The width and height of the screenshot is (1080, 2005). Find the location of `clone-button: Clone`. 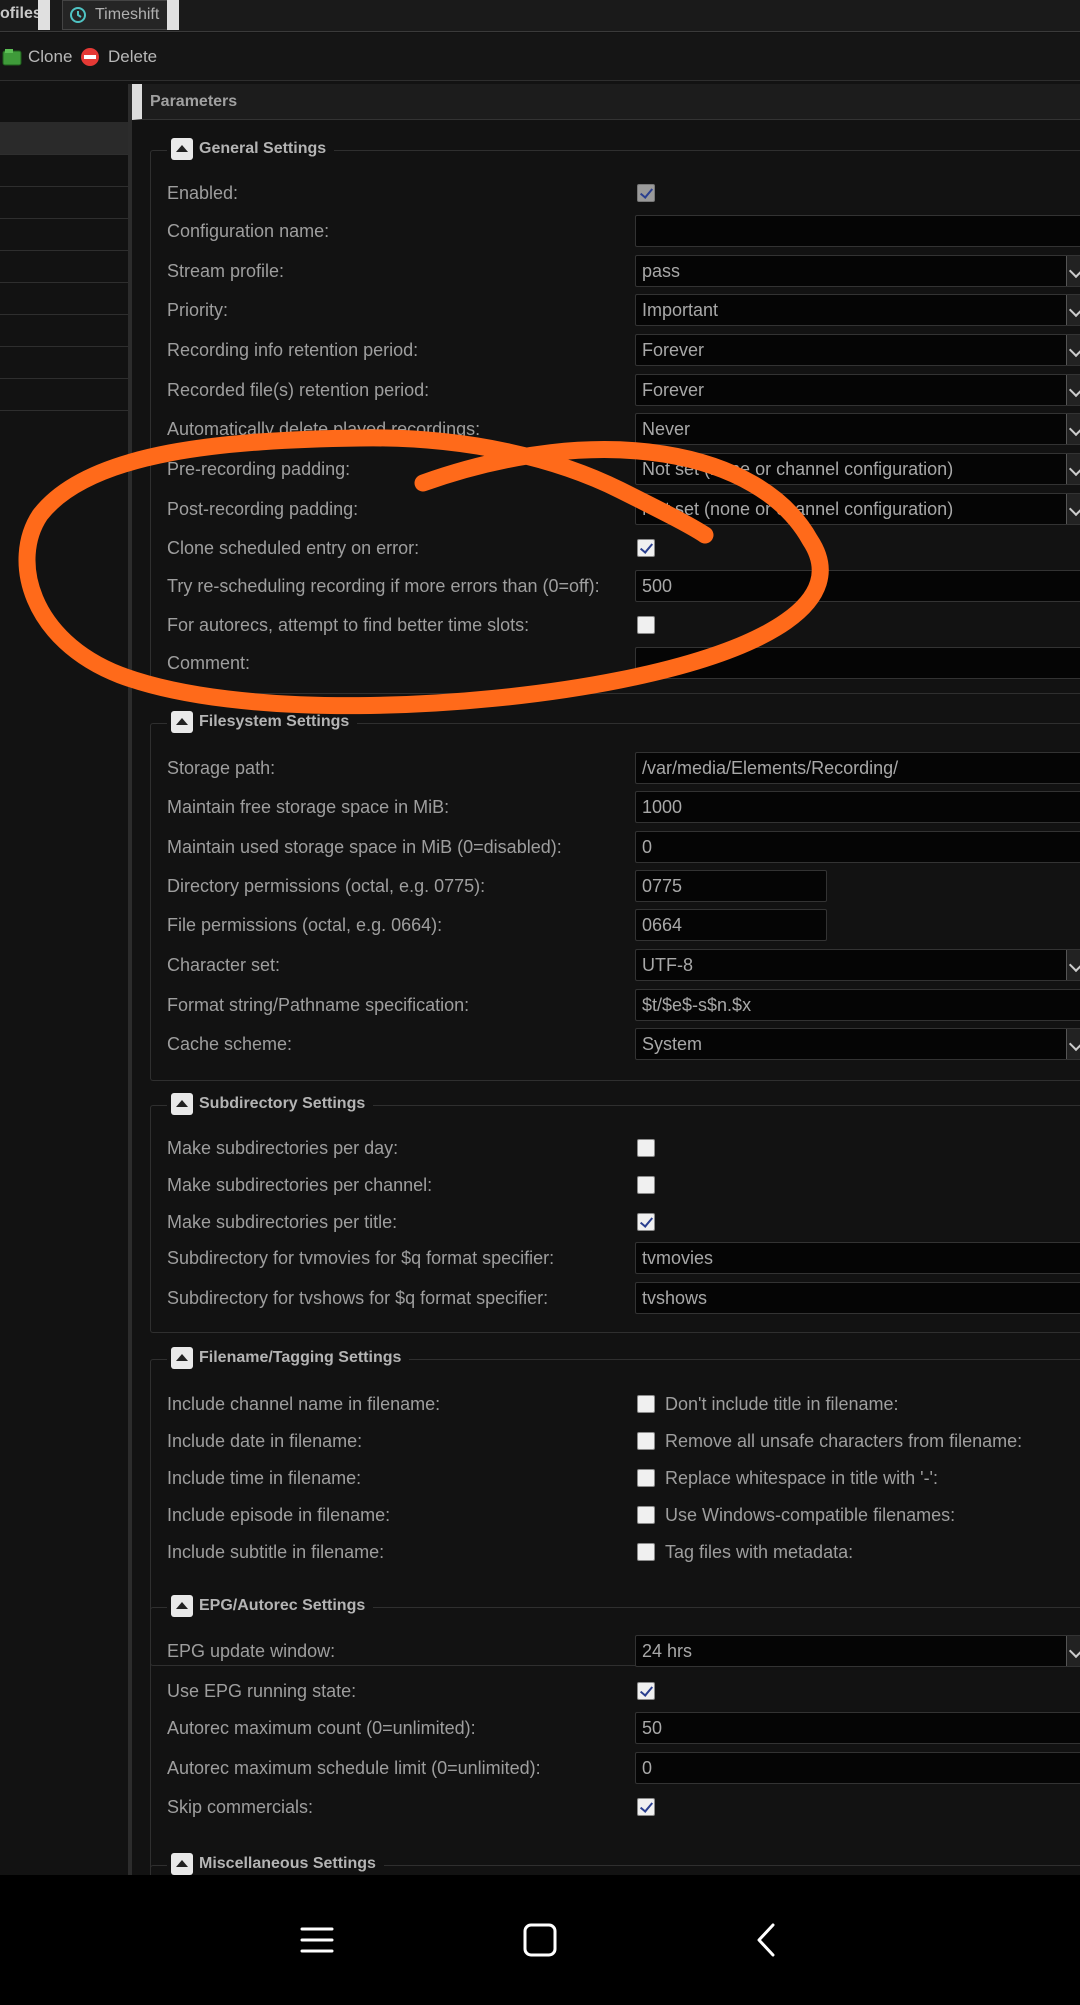

clone-button: Clone is located at coordinates (37, 57).